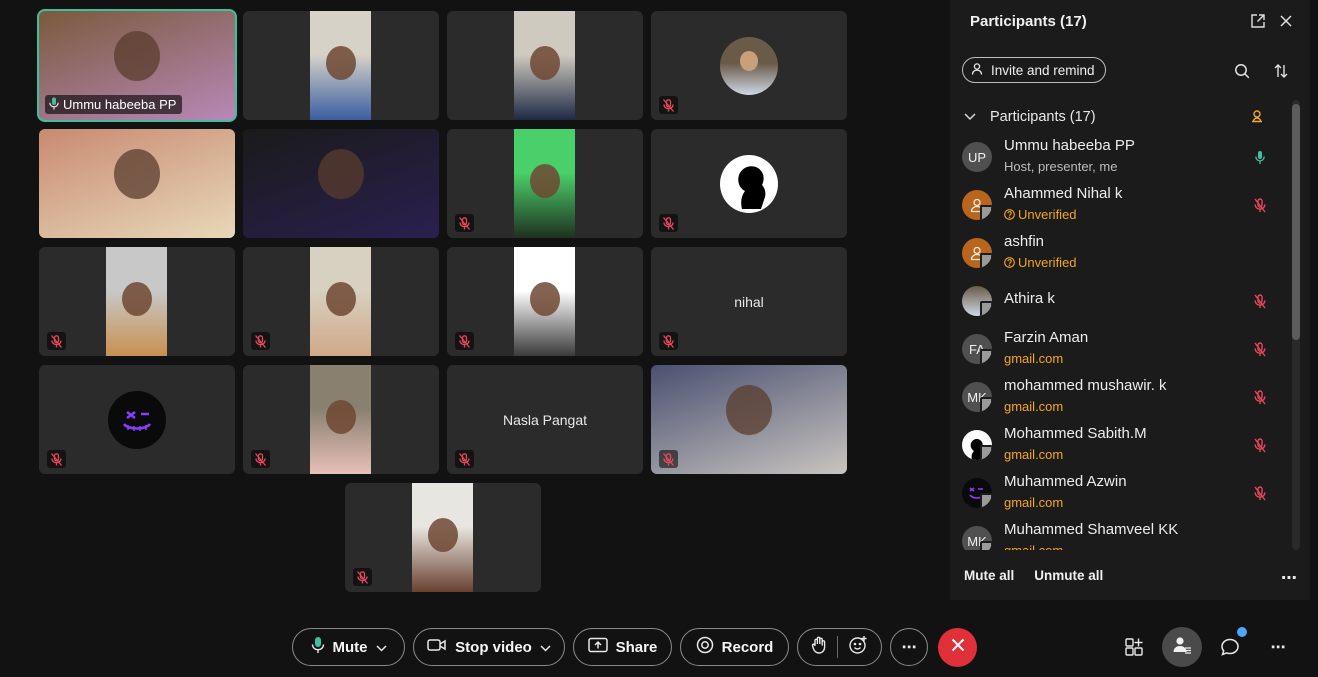 This screenshot has width=1318, height=677. I want to click on participant-name: nihal, so click(749, 301).